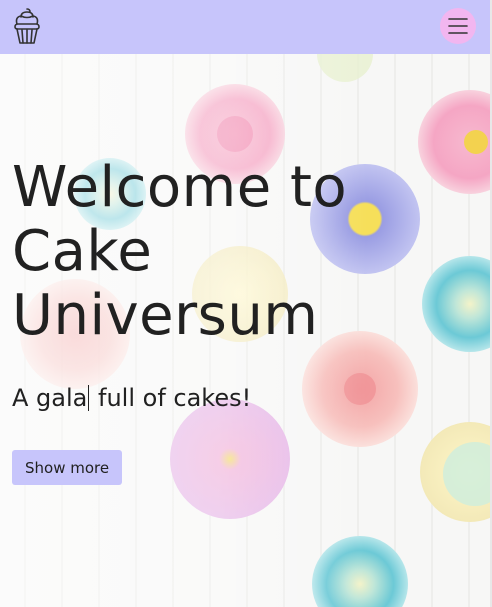 The width and height of the screenshot is (492, 607). I want to click on hero-title-line-1: Welcome to, so click(180, 187).